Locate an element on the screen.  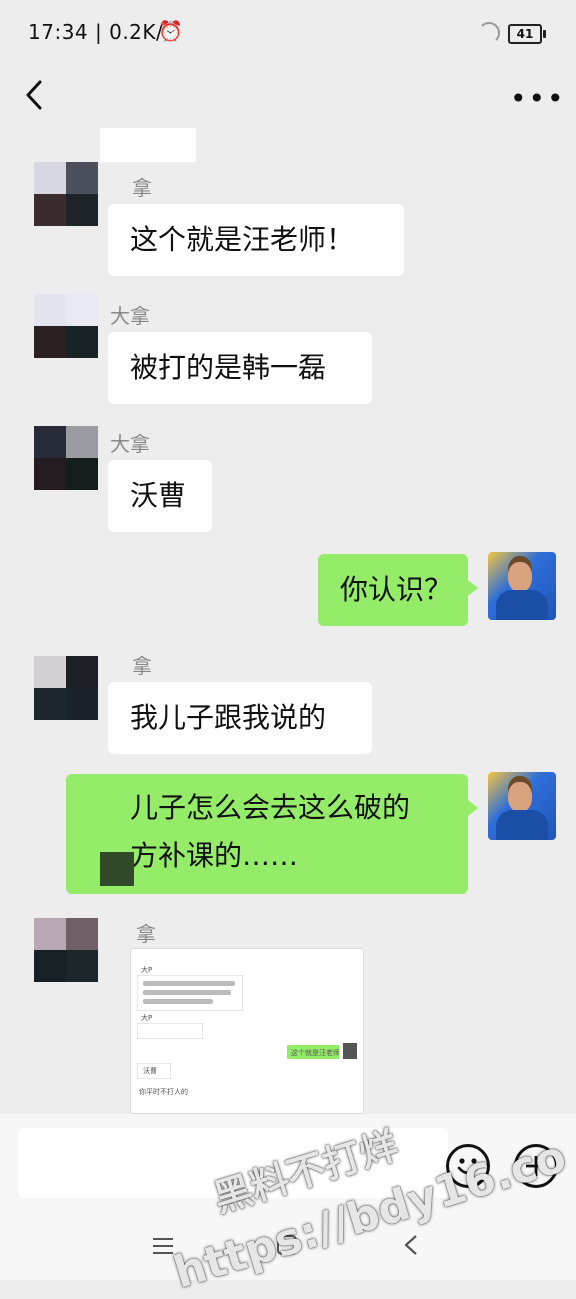
preview-line: 你平时不打人的 is located at coordinates (163, 1092).